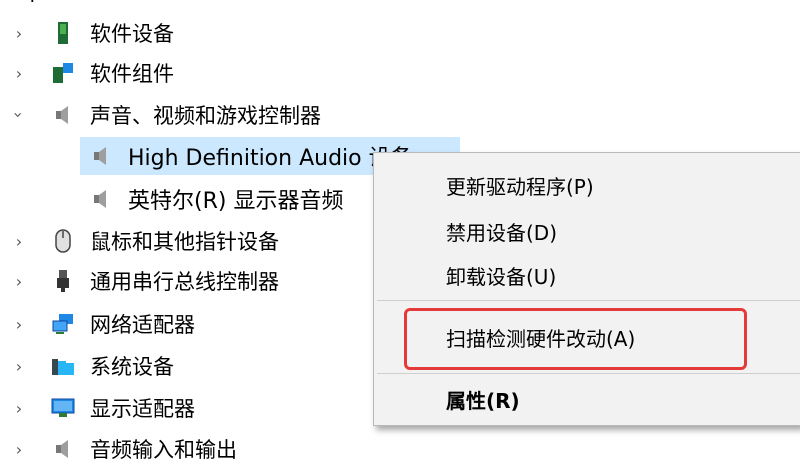 This screenshot has width=800, height=468. Describe the element at coordinates (63, 408) in the screenshot. I see `monitor-icon` at that location.